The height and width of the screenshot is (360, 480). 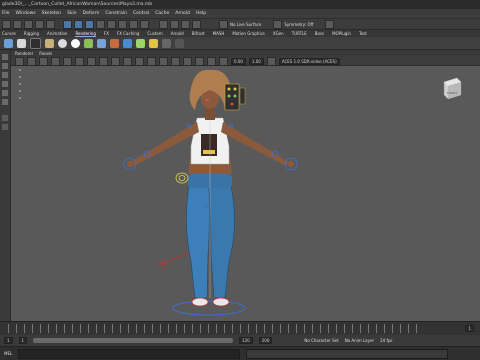 What do you see at coordinates (238, 61) in the screenshot?
I see `exposure-field: 0.00` at bounding box center [238, 61].